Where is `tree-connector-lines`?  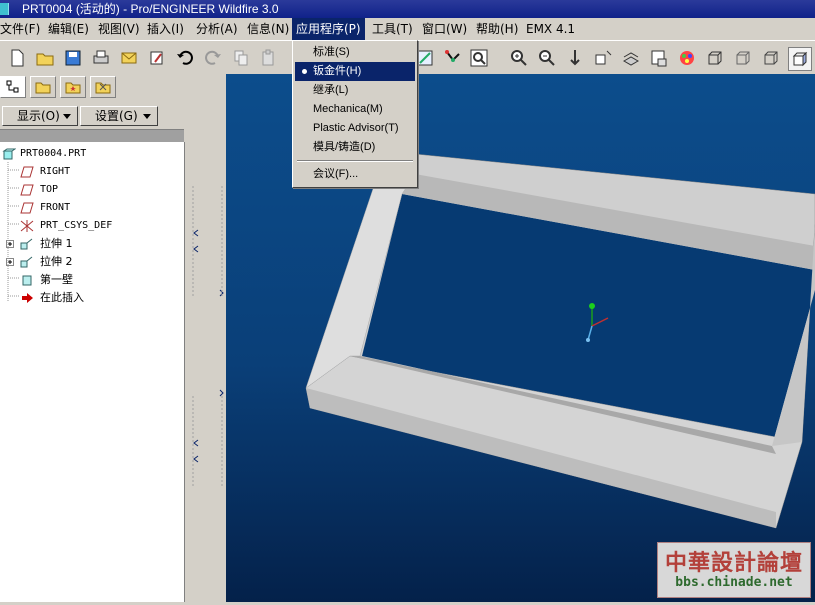 tree-connector-lines is located at coordinates (13, 232).